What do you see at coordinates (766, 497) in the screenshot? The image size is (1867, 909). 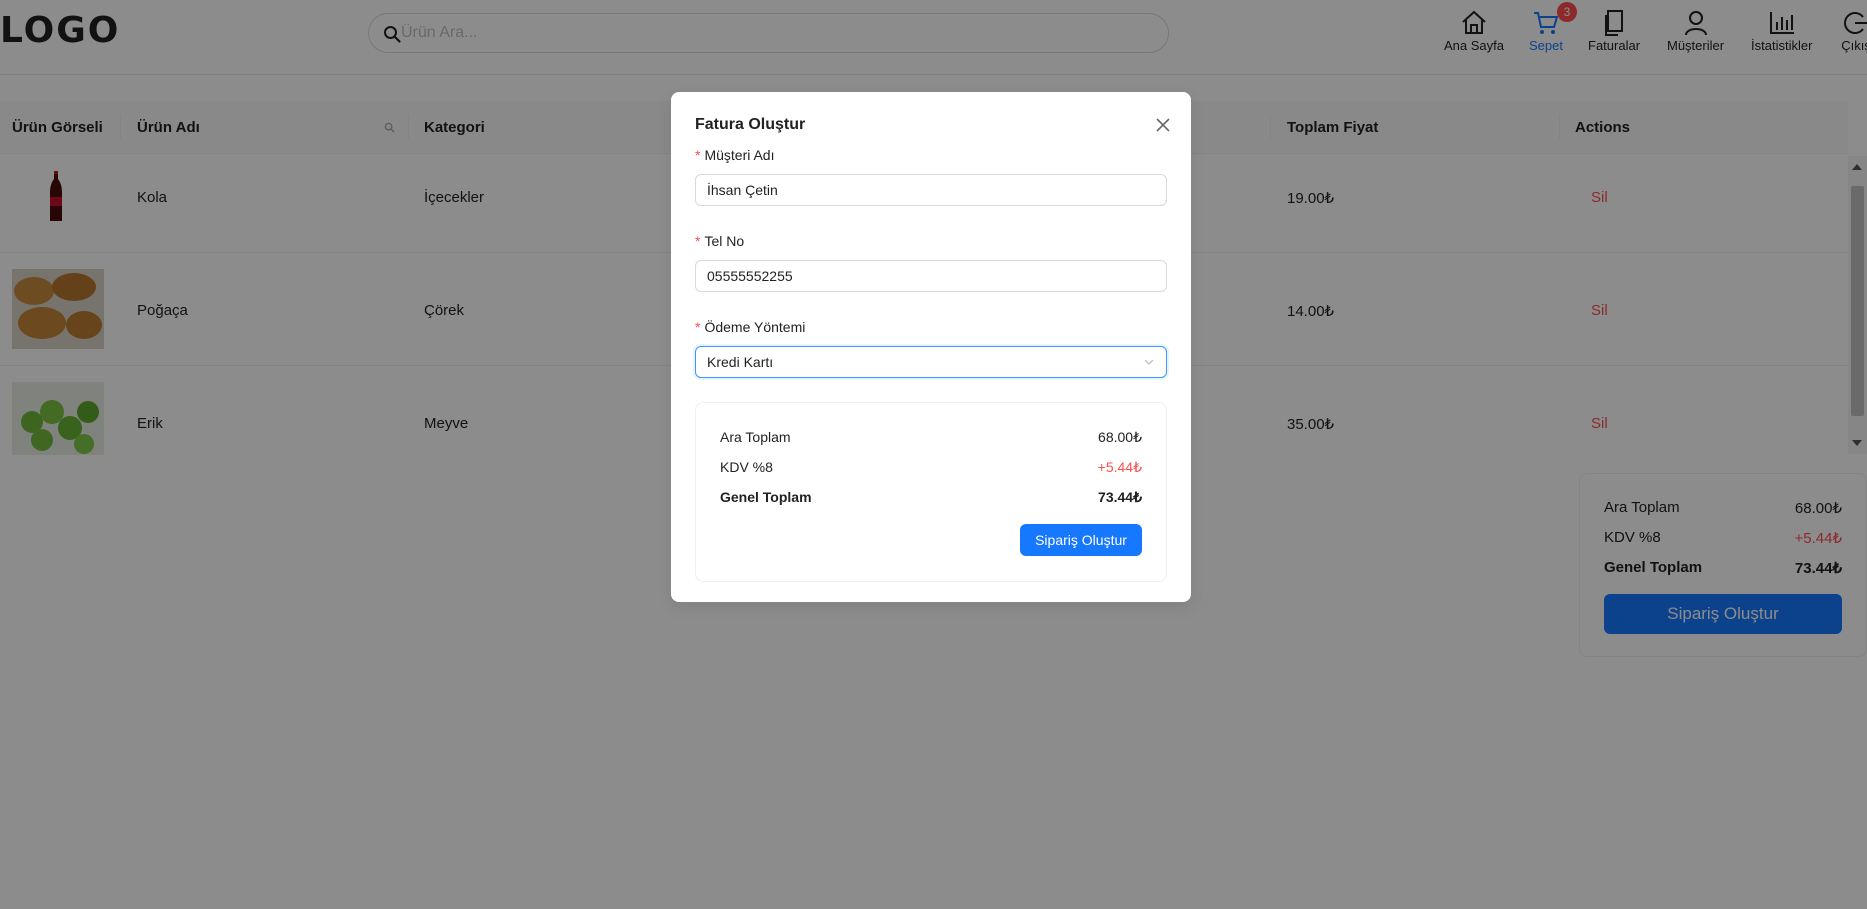 I see `total-label: Genel Toplam` at bounding box center [766, 497].